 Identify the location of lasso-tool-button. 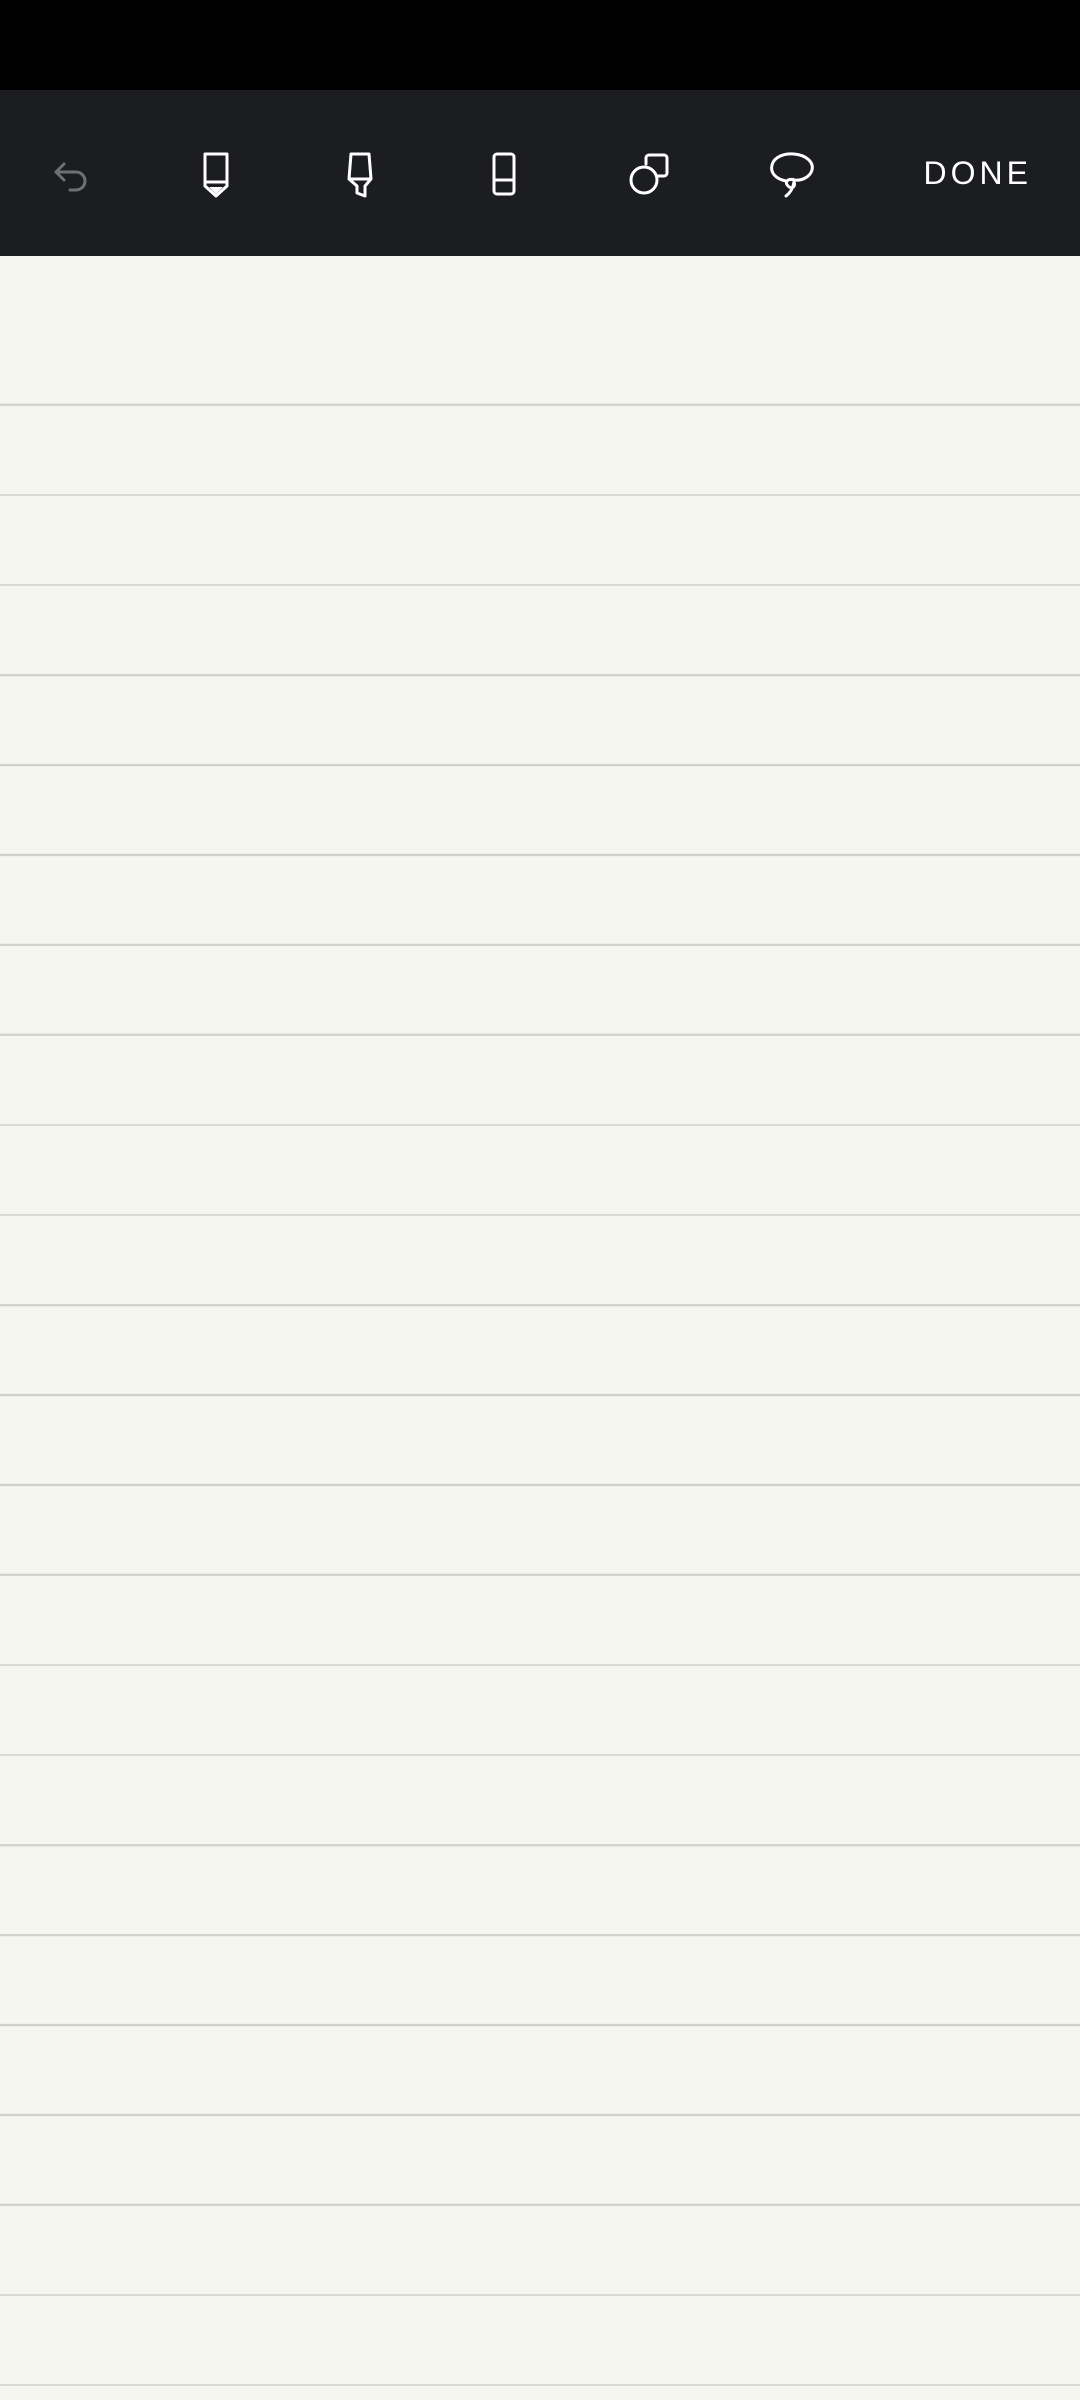
(792, 174).